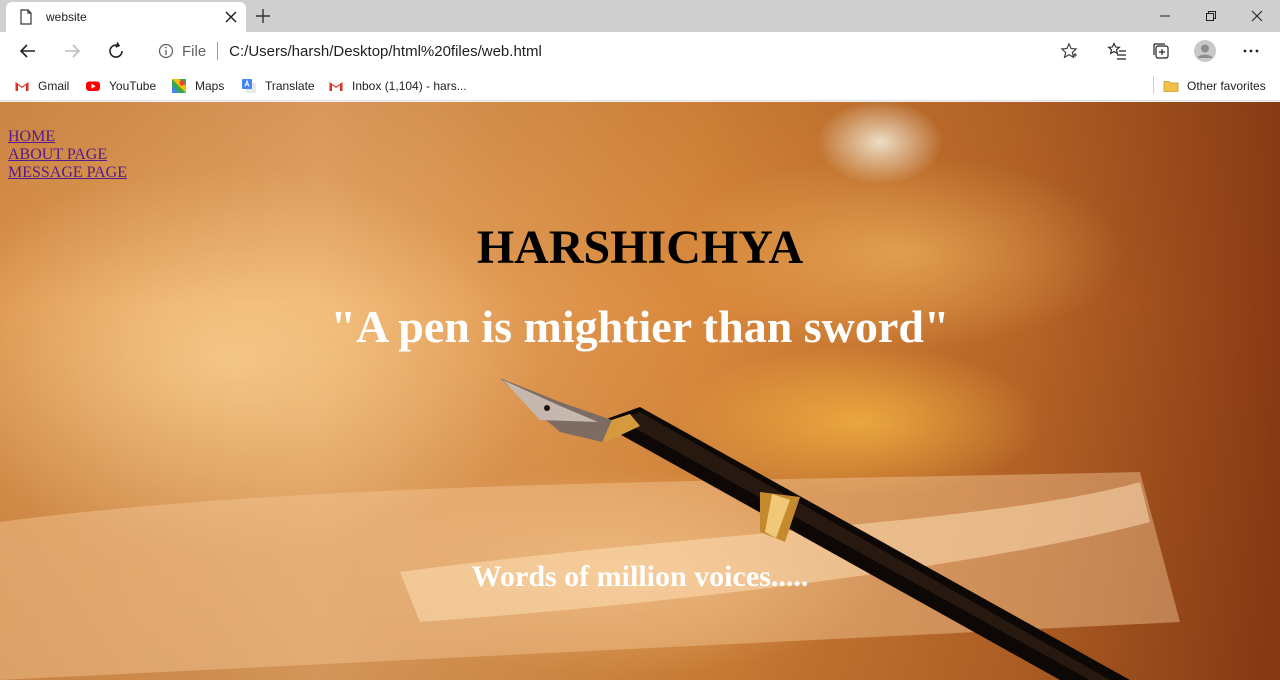 The image size is (1280, 680). I want to click on bookmark-gmail: Gmail, so click(41, 86).